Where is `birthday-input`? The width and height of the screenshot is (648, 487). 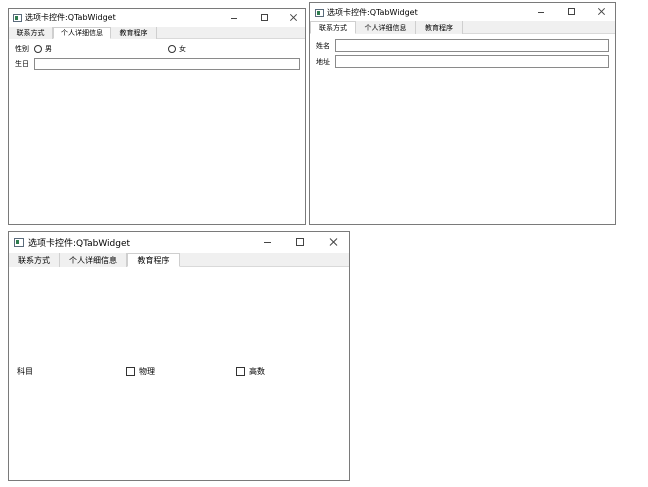 birthday-input is located at coordinates (167, 64).